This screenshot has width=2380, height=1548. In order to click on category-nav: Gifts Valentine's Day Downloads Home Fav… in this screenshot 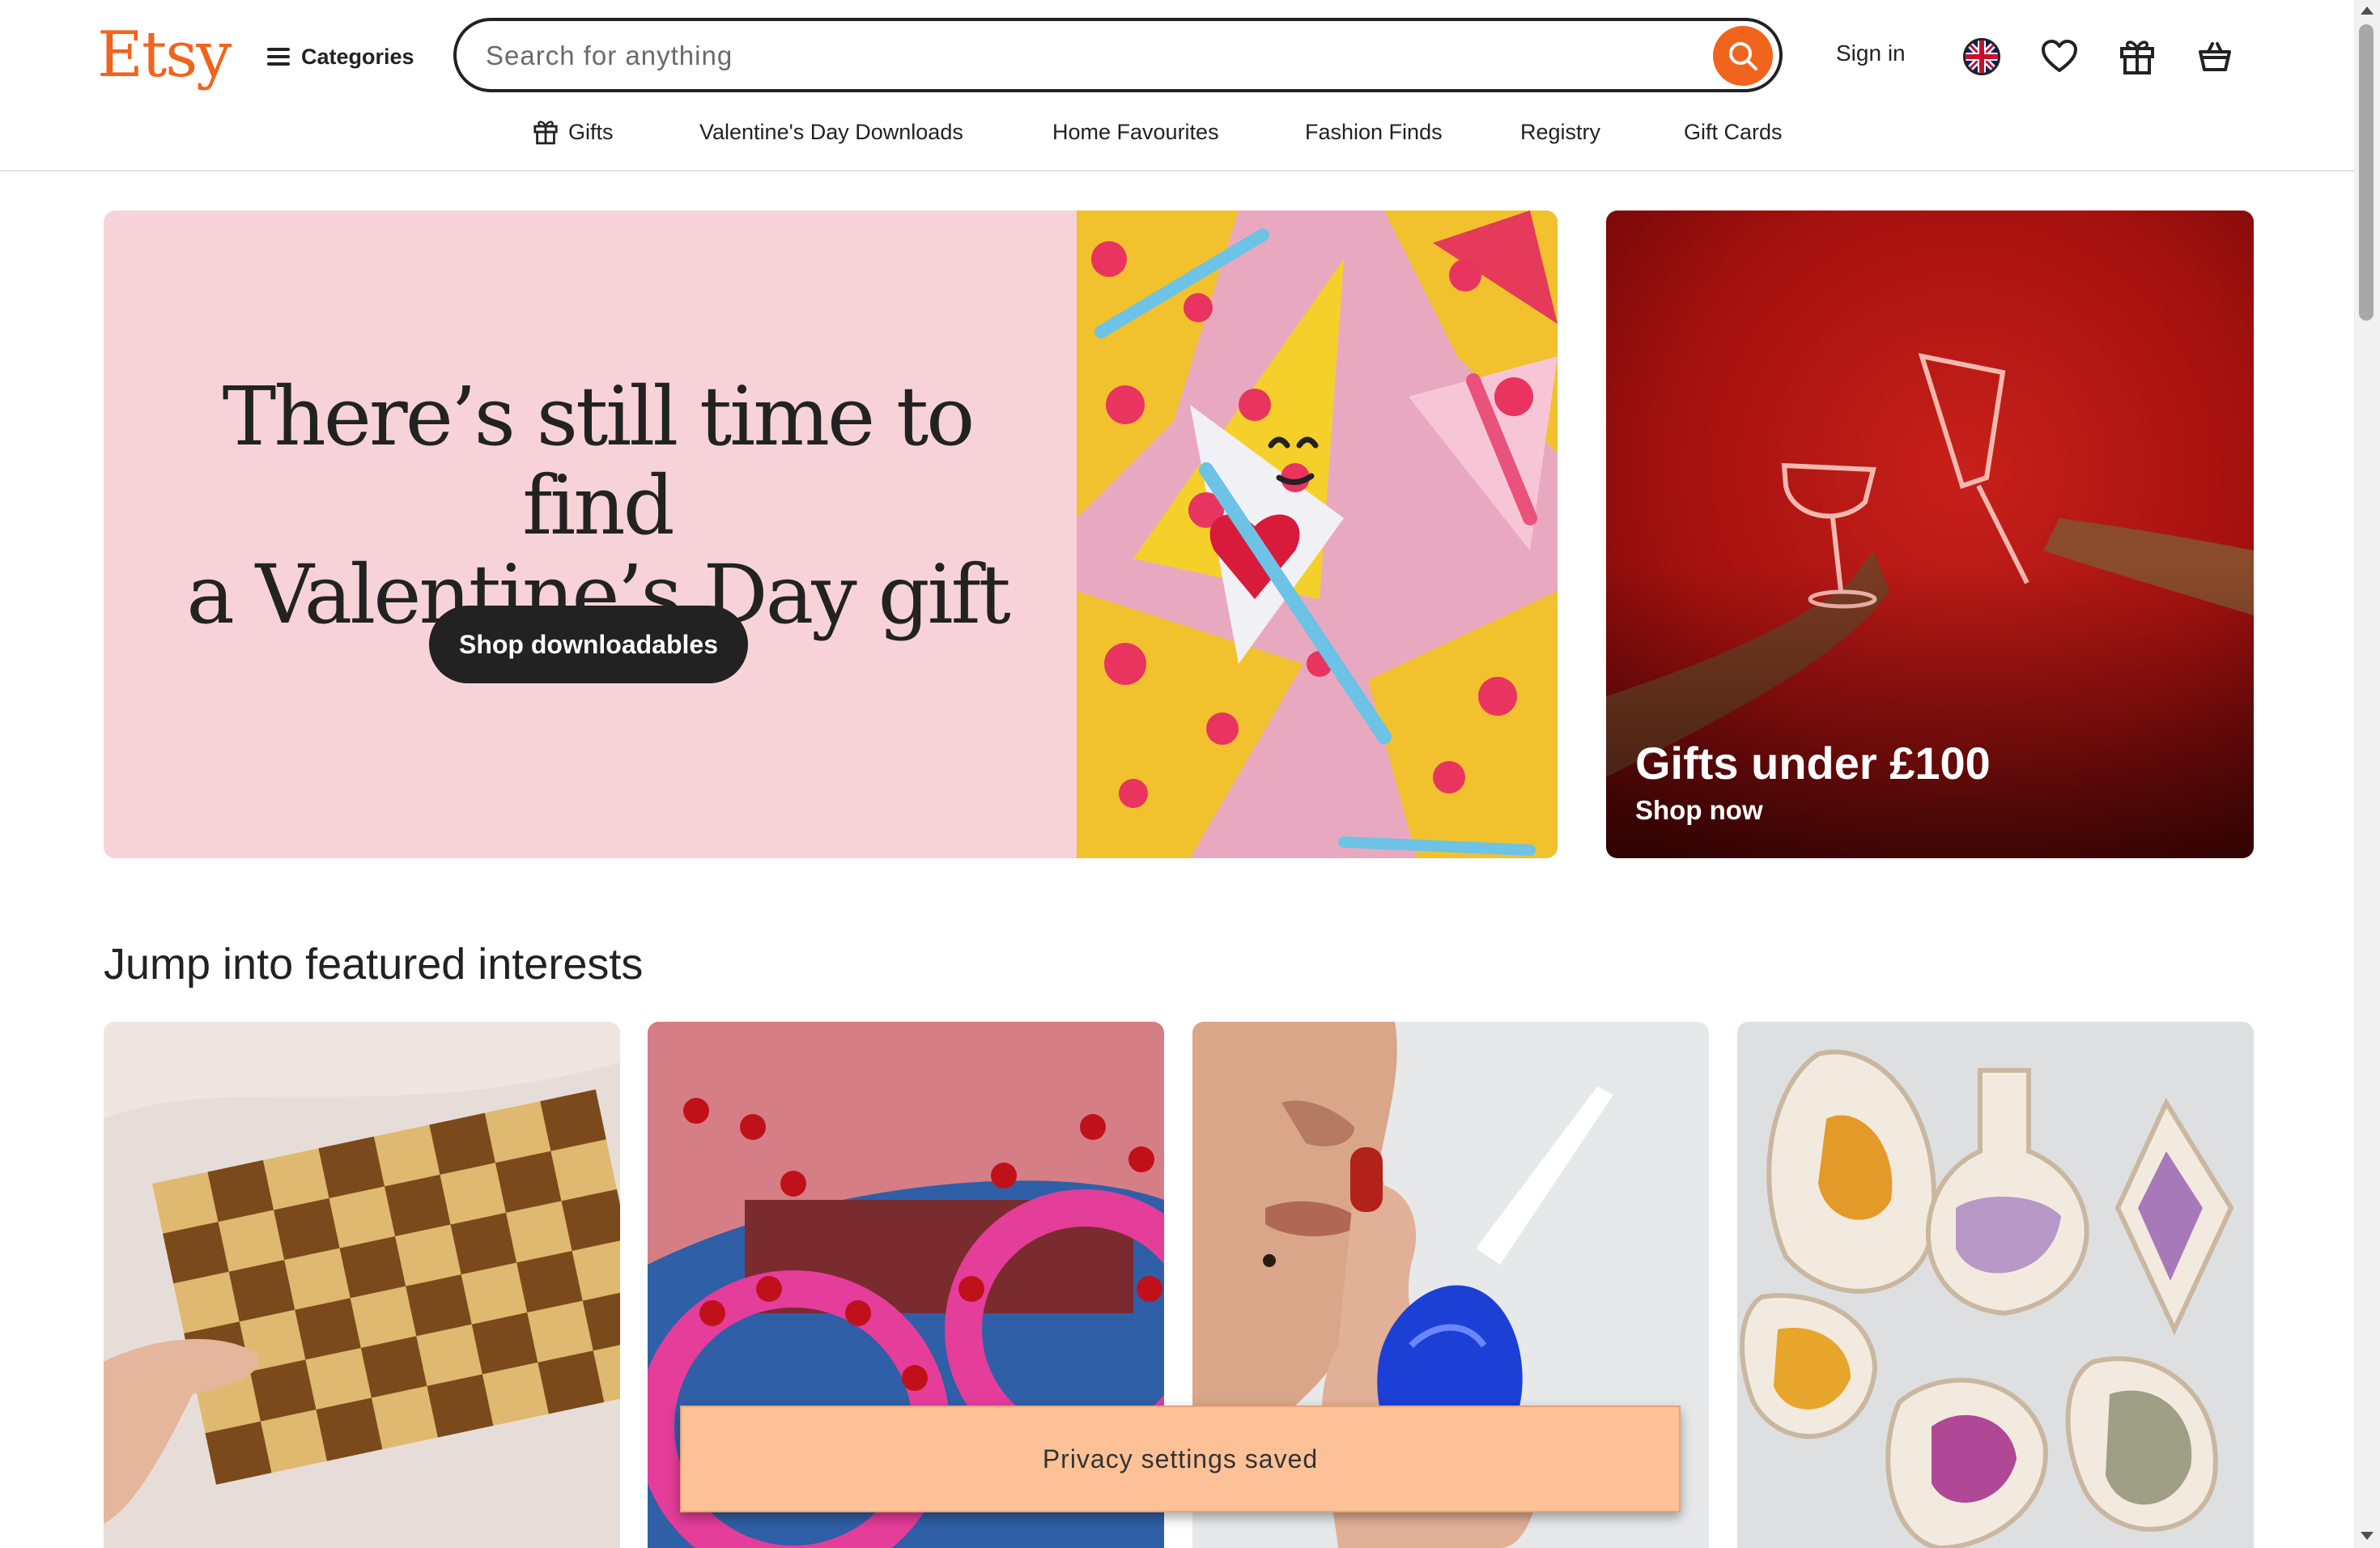, I will do `click(1177, 132)`.